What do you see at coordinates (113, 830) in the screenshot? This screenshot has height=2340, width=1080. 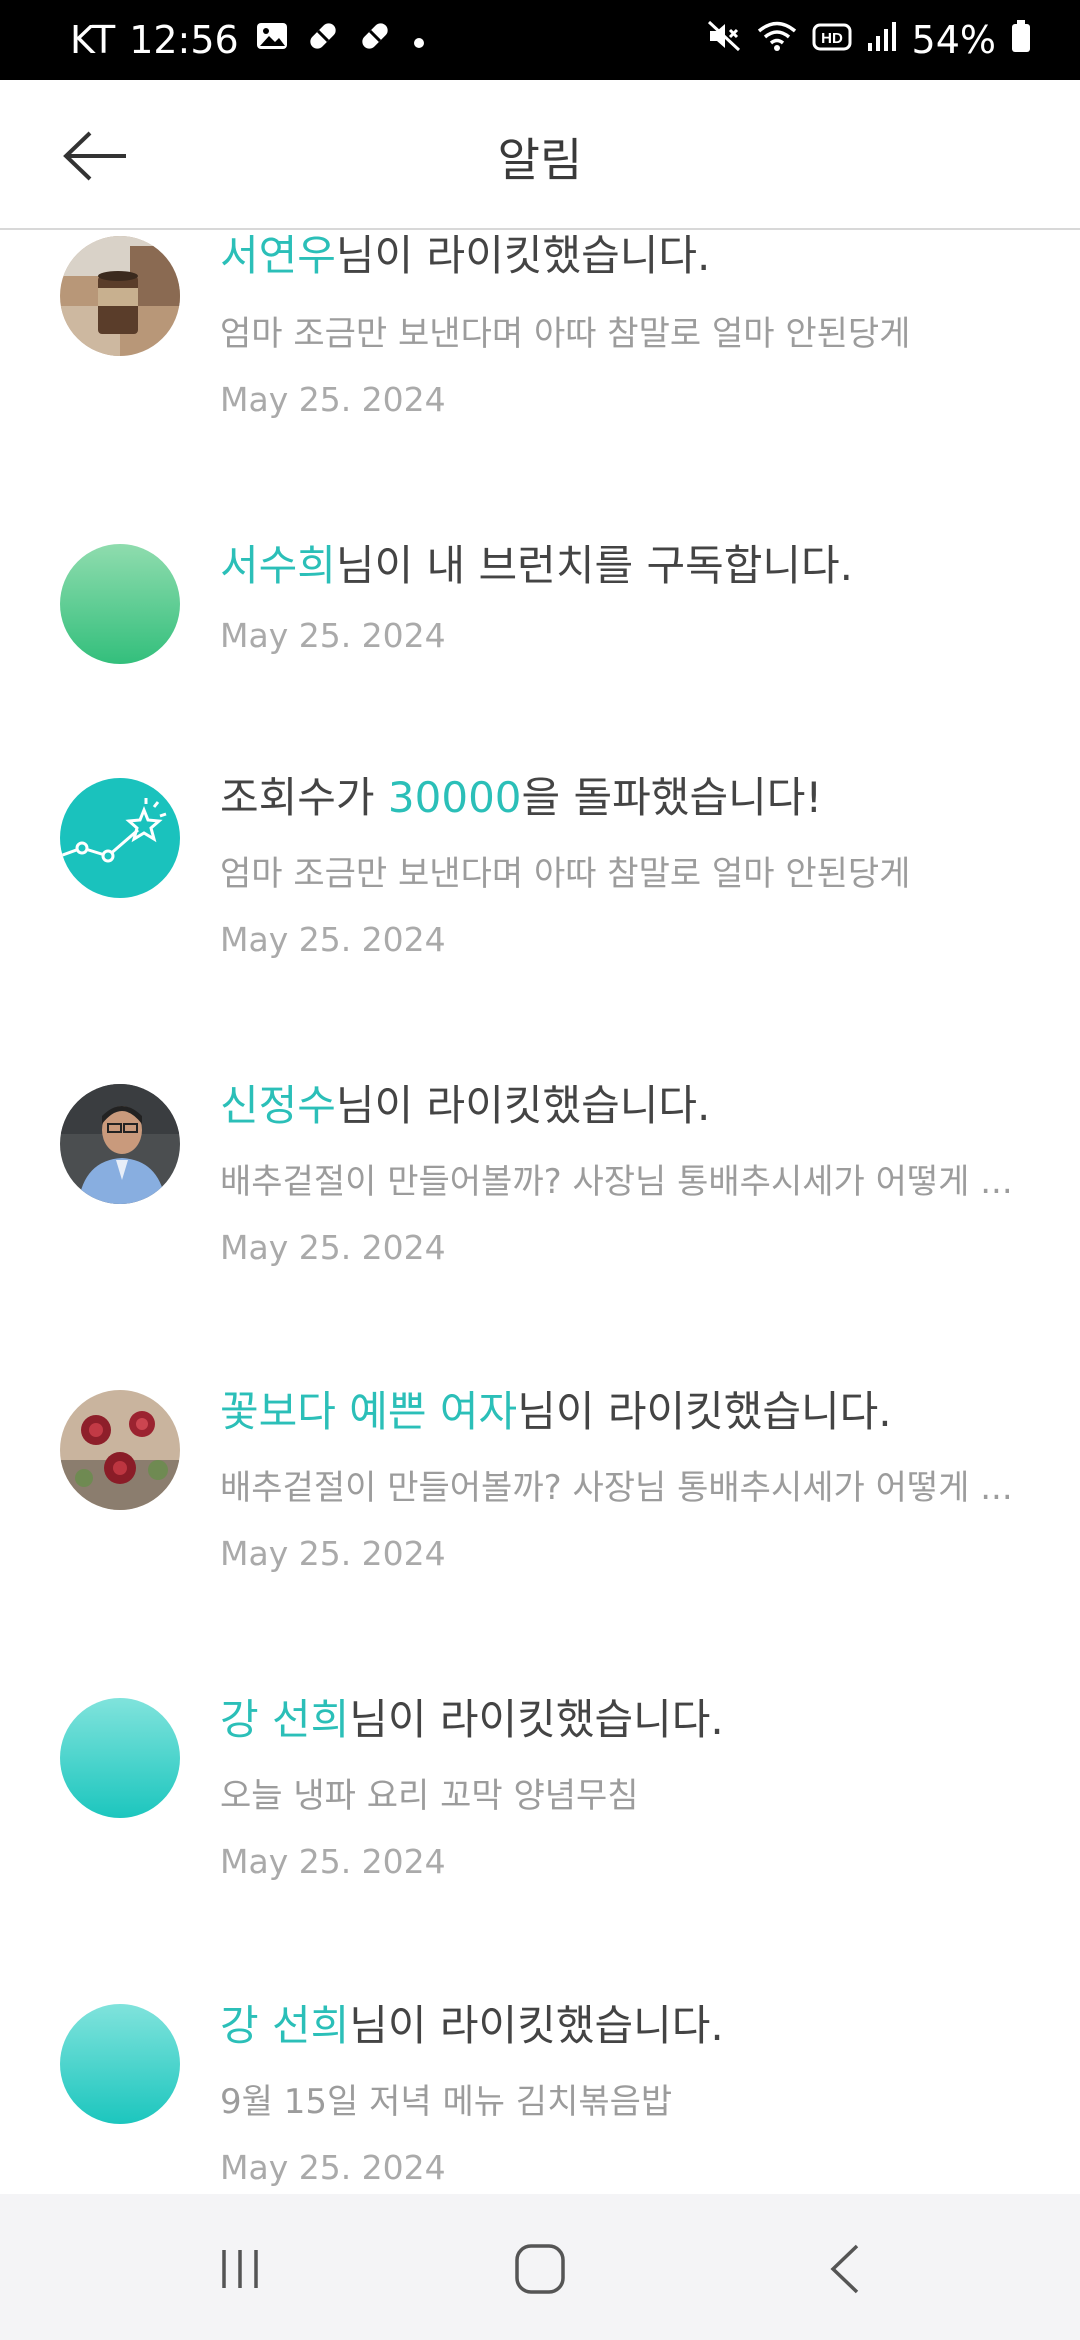 I see `stat-chart-icon` at bounding box center [113, 830].